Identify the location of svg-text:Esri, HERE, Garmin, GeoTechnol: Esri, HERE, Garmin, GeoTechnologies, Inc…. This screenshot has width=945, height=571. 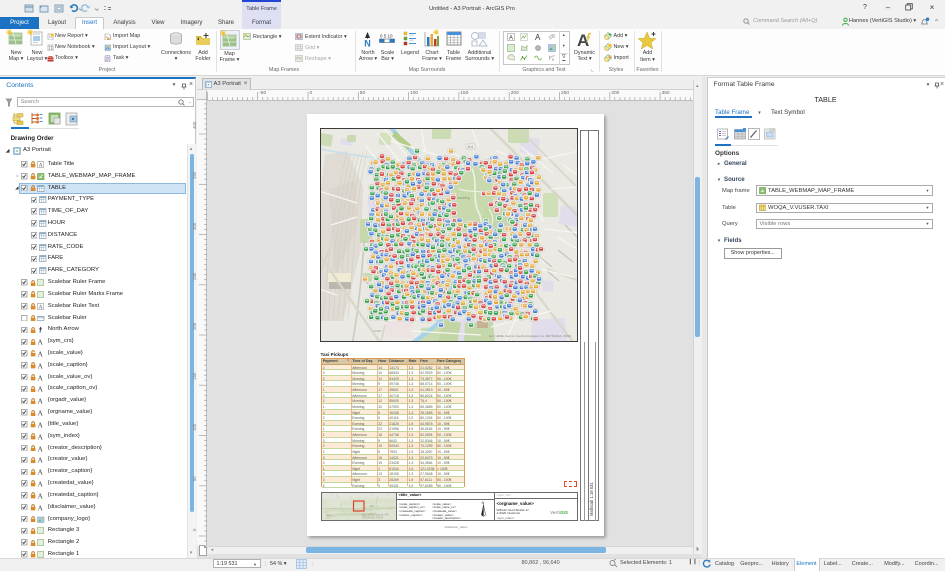
(530, 336).